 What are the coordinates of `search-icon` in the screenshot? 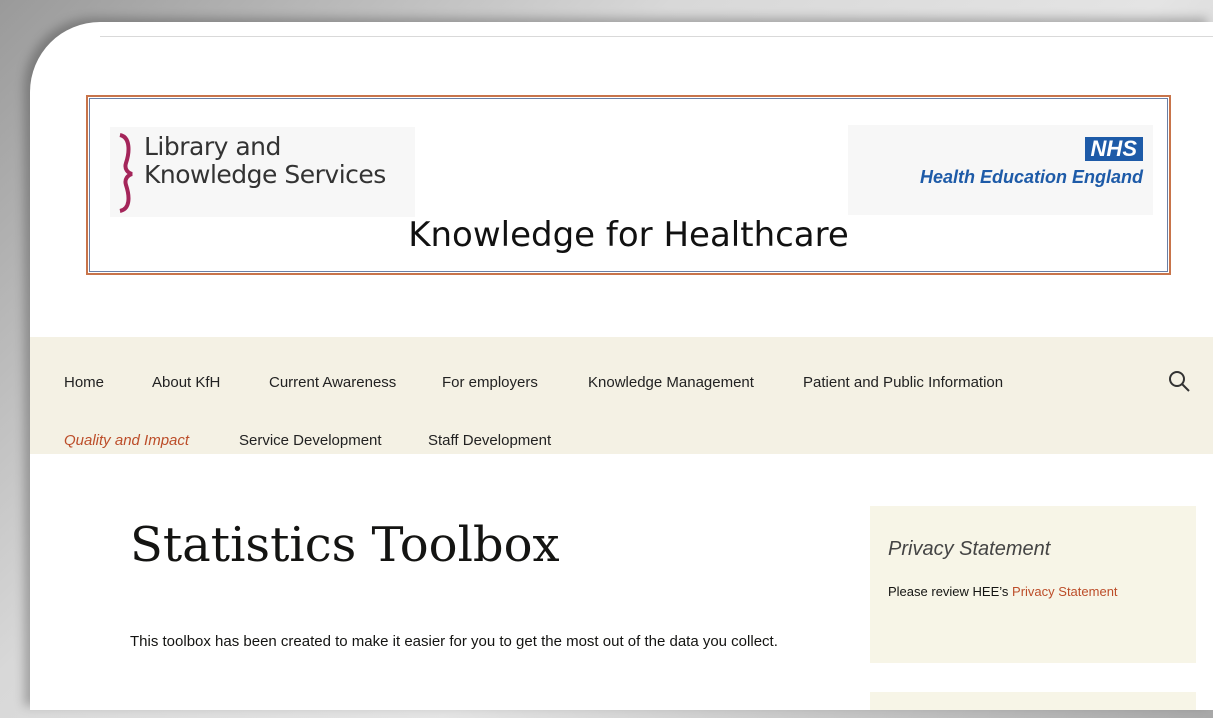 It's located at (1179, 381).